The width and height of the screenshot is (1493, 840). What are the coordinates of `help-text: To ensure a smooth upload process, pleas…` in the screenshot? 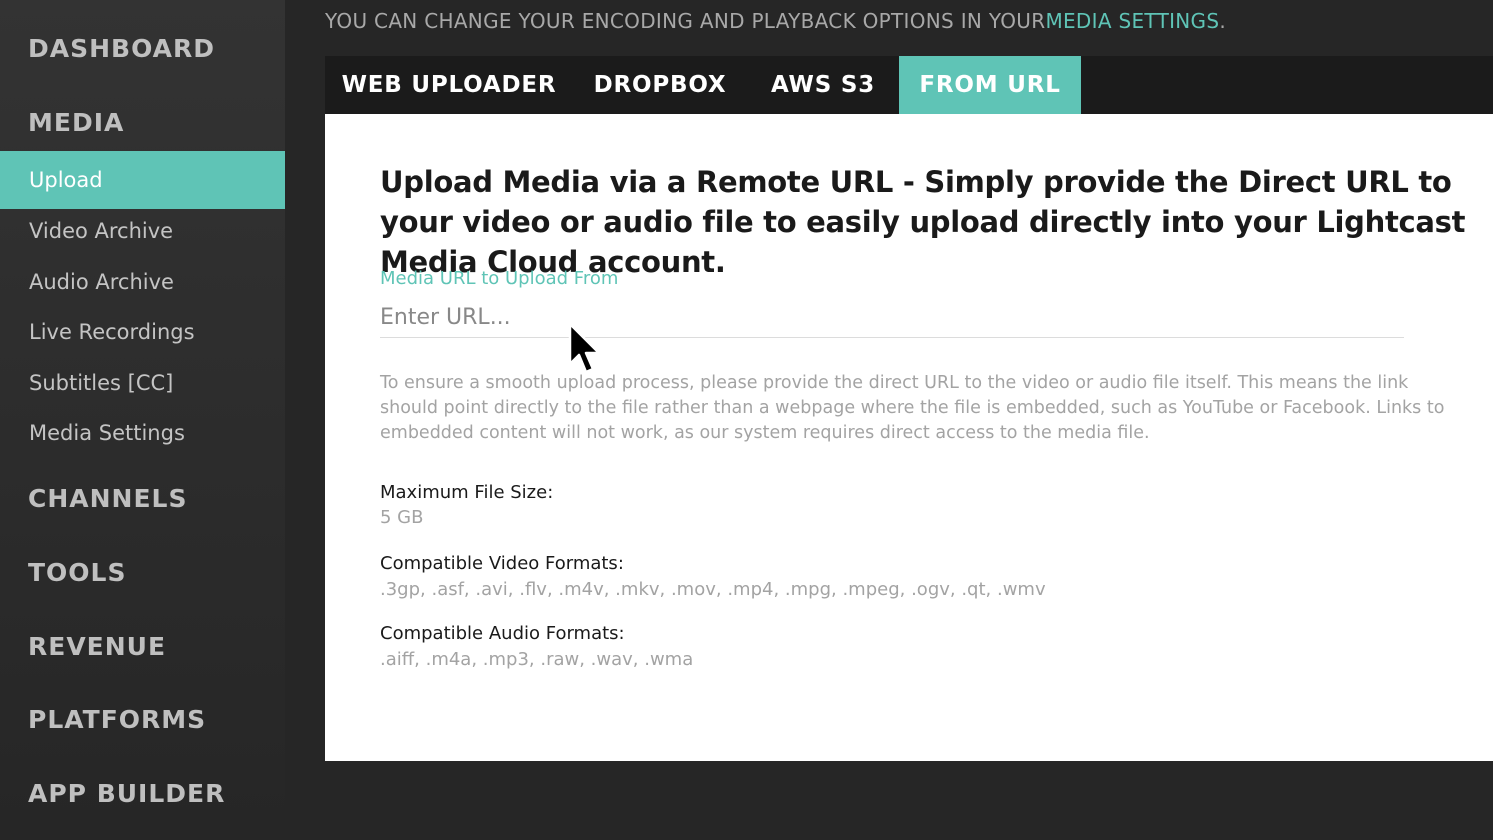 It's located at (912, 408).